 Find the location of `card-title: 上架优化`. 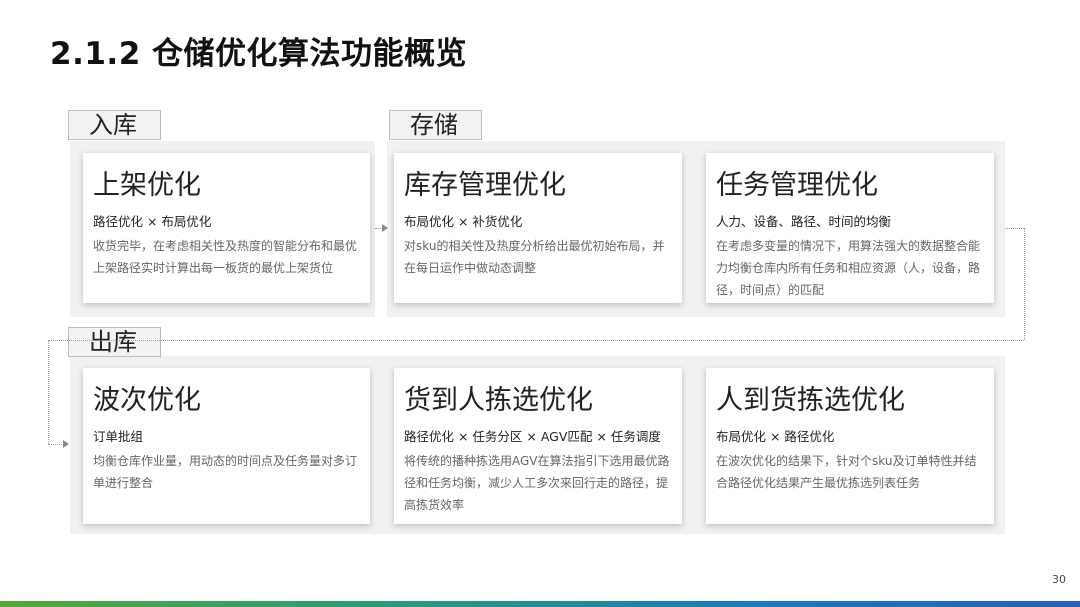

card-title: 上架优化 is located at coordinates (147, 185).